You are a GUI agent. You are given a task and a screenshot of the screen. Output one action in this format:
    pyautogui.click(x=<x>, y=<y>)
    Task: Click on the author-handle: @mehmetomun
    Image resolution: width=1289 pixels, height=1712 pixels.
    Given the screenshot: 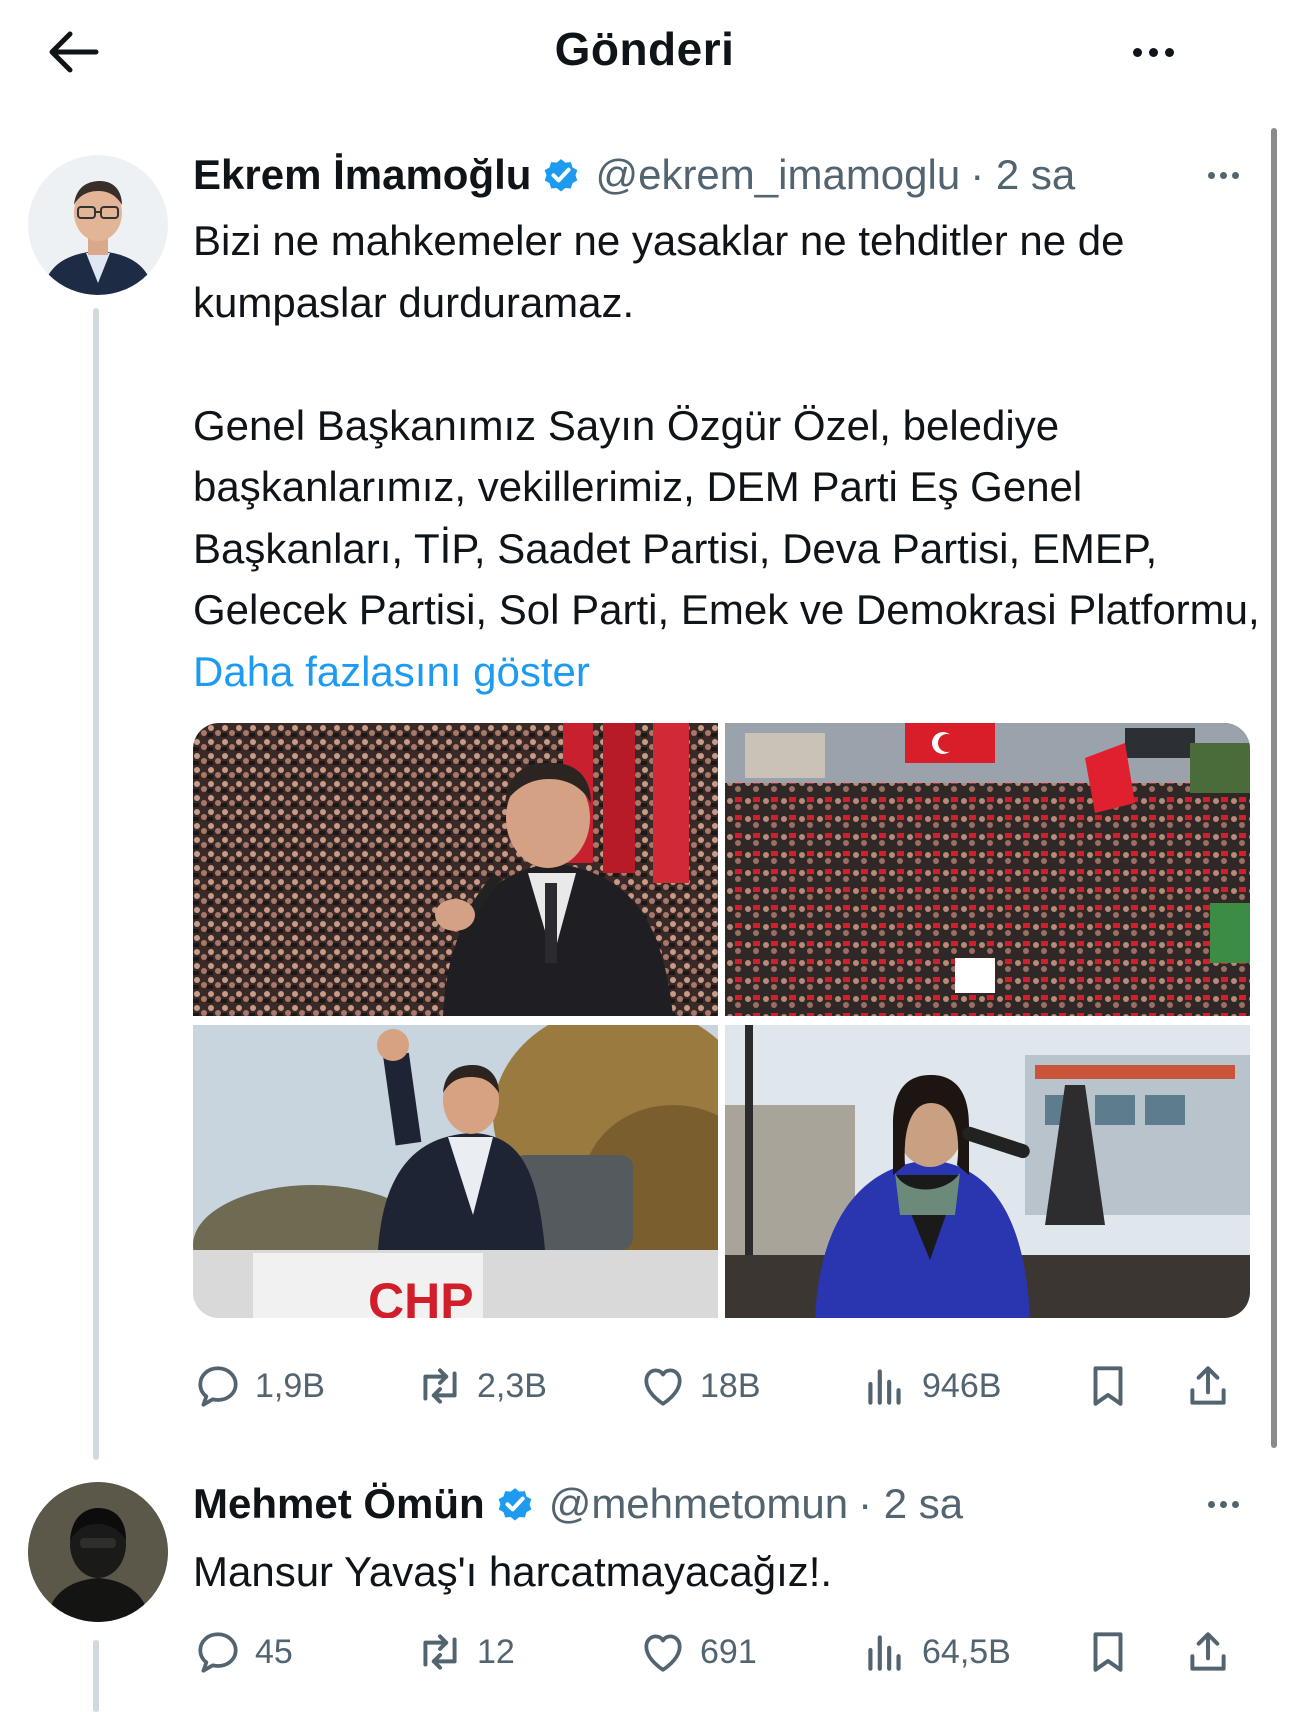 What is the action you would take?
    pyautogui.click(x=698, y=1504)
    